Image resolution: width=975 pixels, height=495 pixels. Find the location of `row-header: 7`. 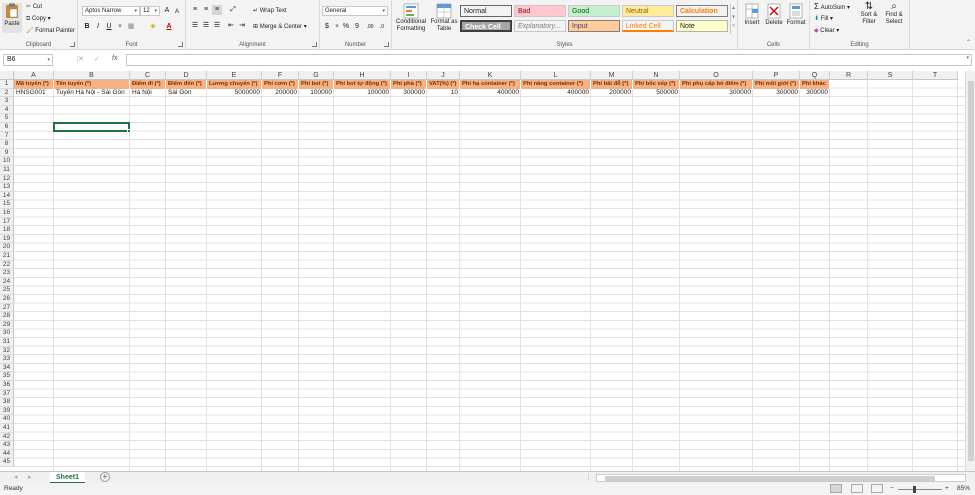

row-header: 7 is located at coordinates (7, 136).